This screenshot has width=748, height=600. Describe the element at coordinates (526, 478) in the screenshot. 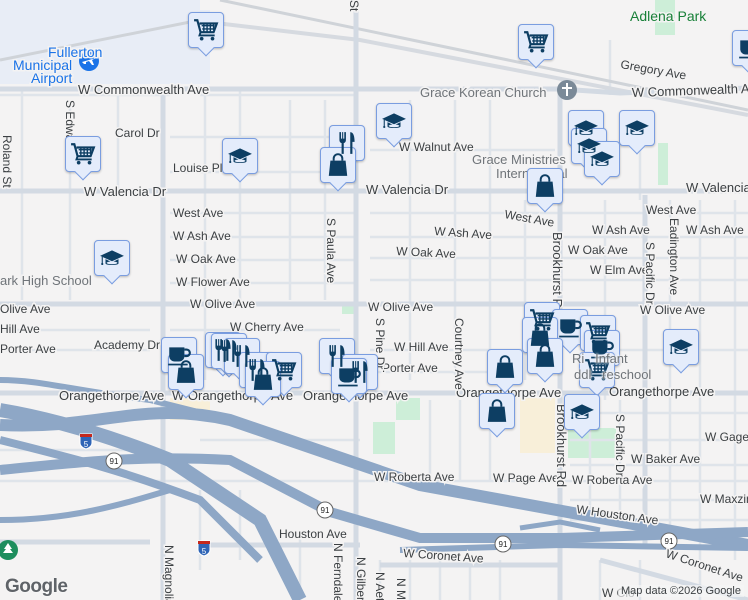

I see `svg-text: W Page Ave` at that location.